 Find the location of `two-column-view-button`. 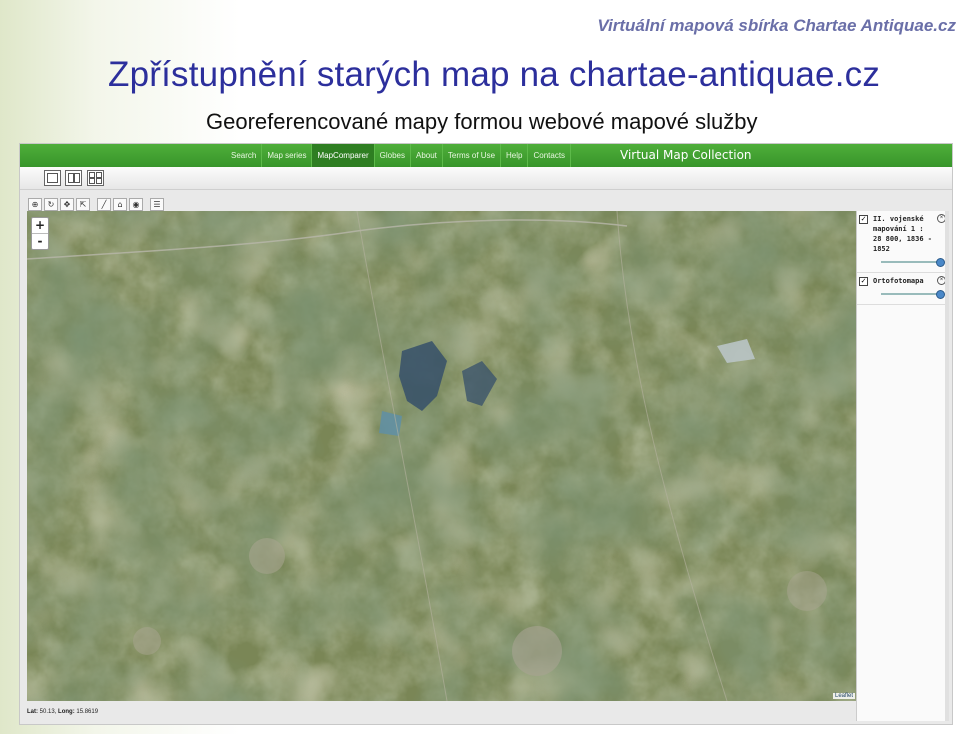

two-column-view-button is located at coordinates (73, 178).